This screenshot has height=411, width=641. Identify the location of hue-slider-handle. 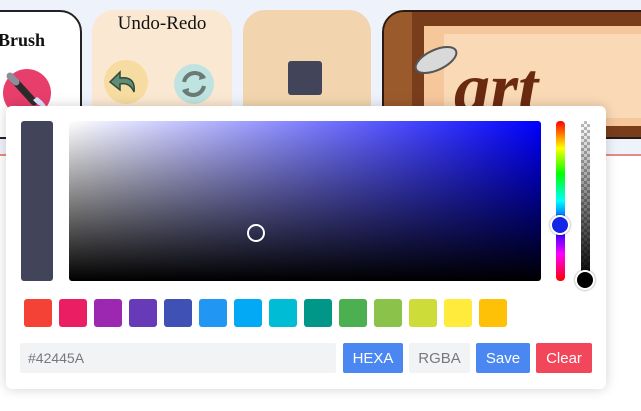
(560, 225).